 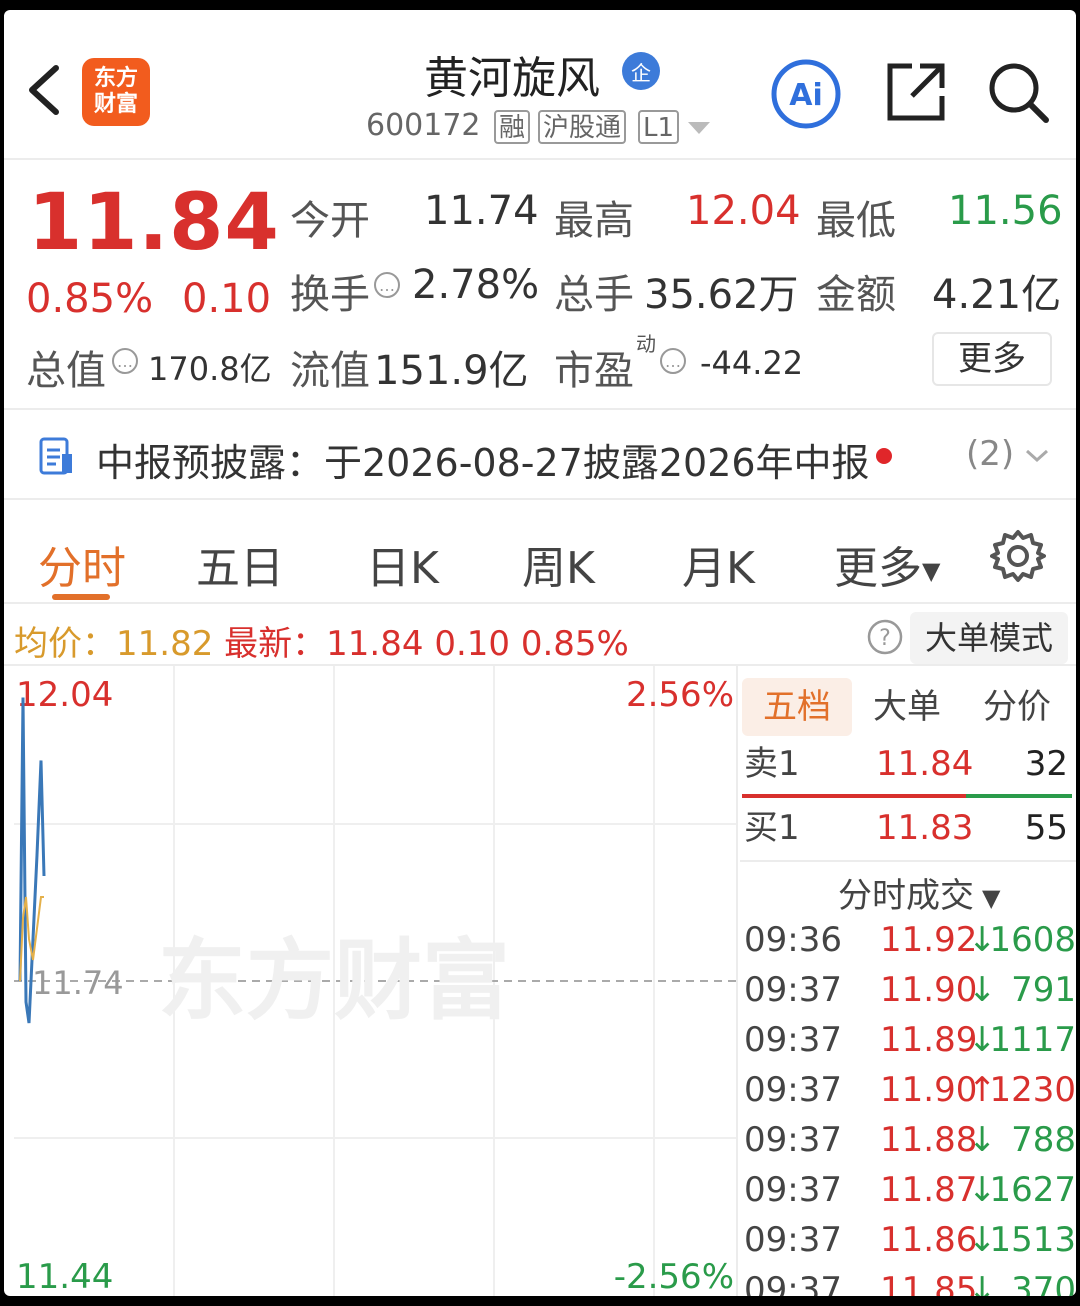 I want to click on tab-monthly-k: 月K, so click(x=718, y=564).